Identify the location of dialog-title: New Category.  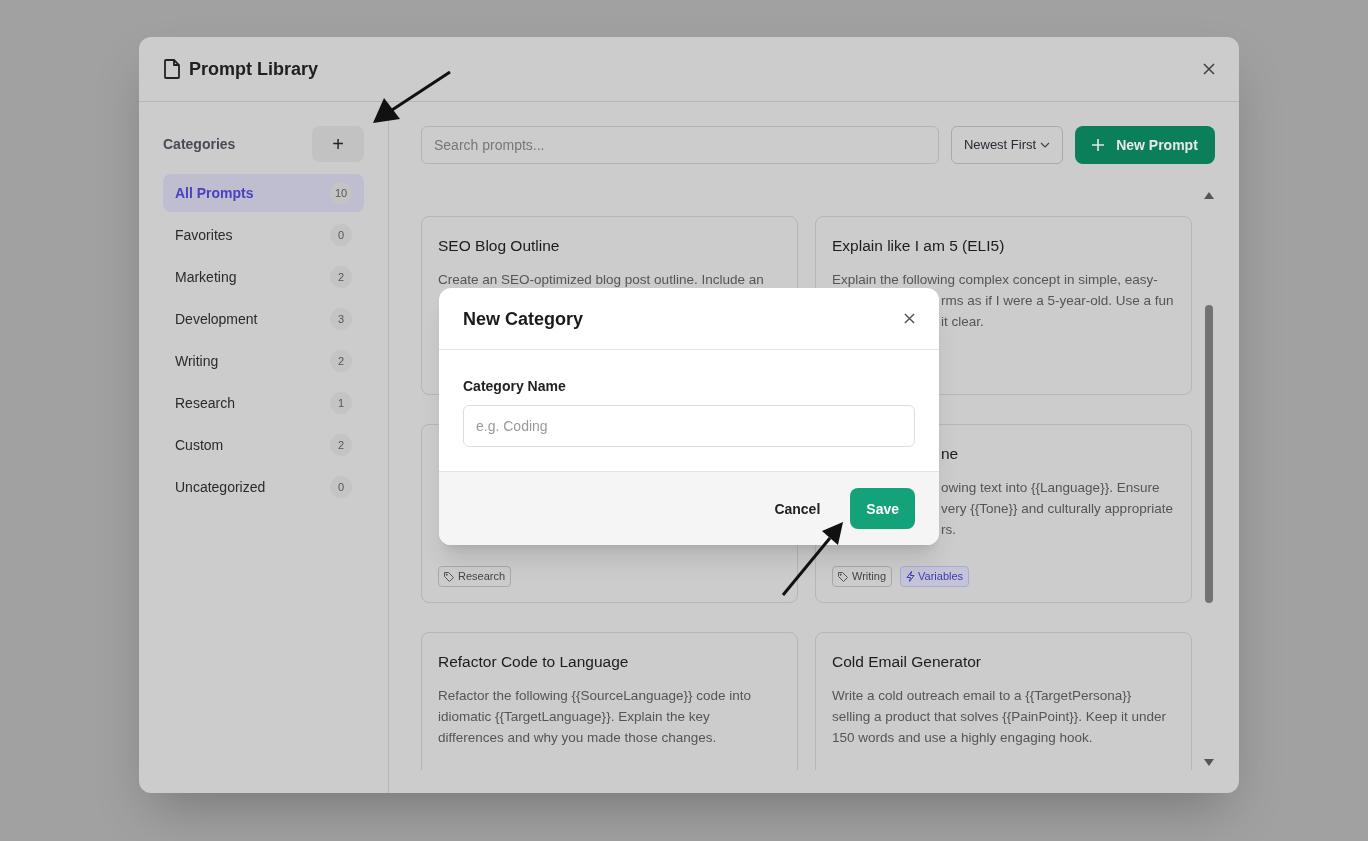
(524, 319).